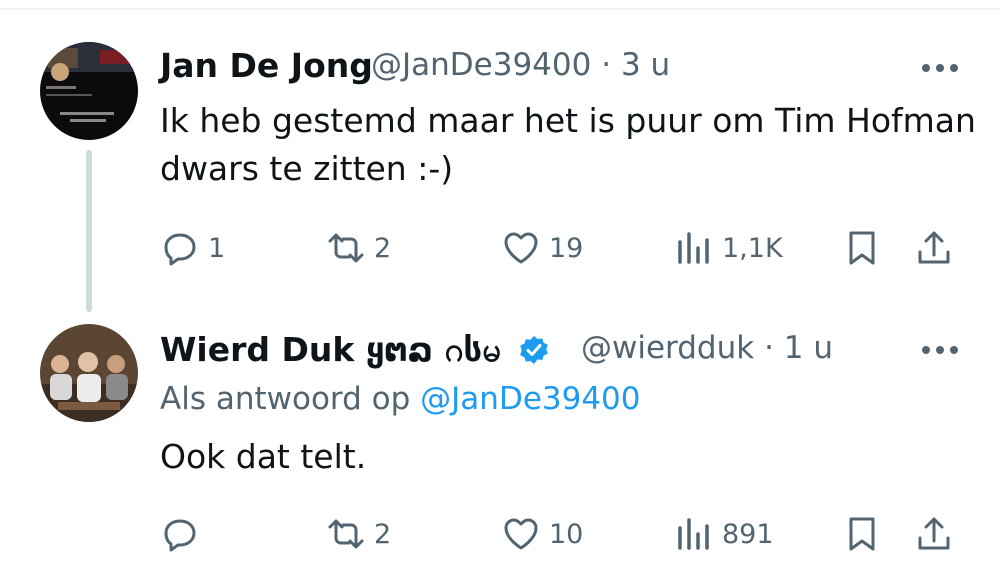  I want to click on view-count: 1,1K, so click(752, 248).